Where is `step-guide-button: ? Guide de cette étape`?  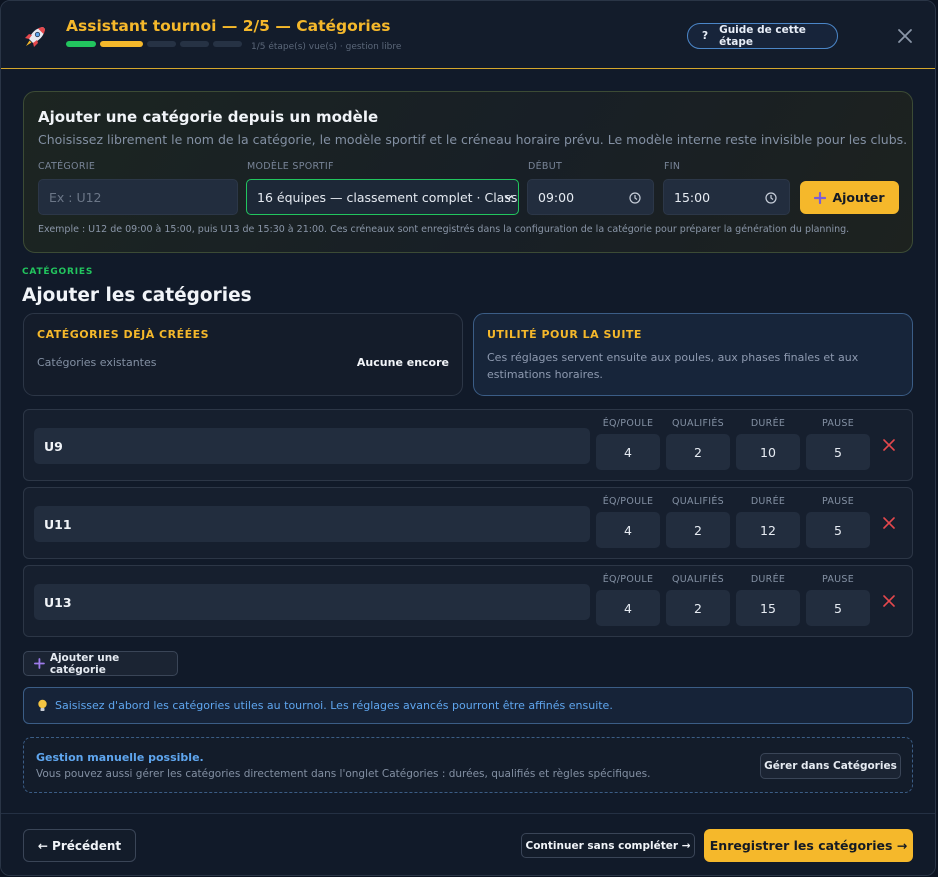
step-guide-button: ? Guide de cette étape is located at coordinates (762, 36).